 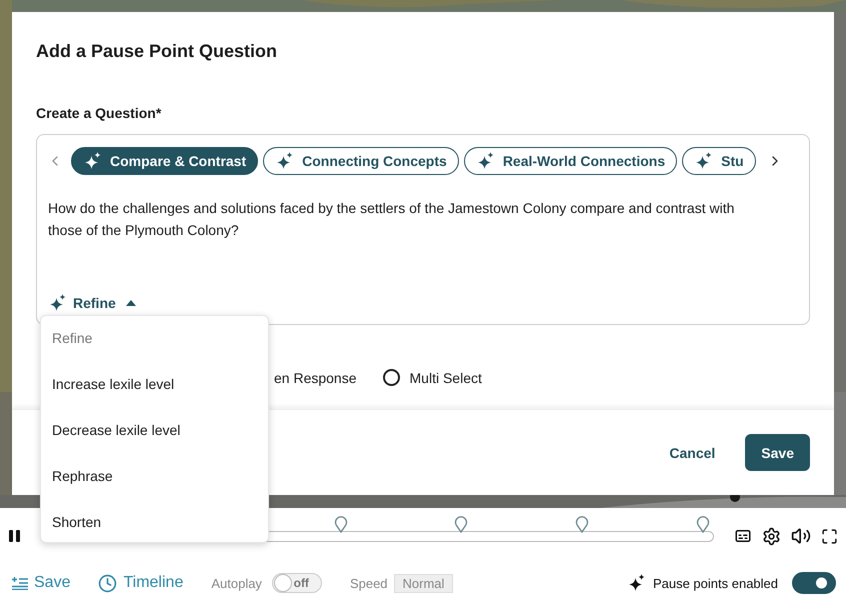 I want to click on list-plus-icon, so click(x=20, y=583).